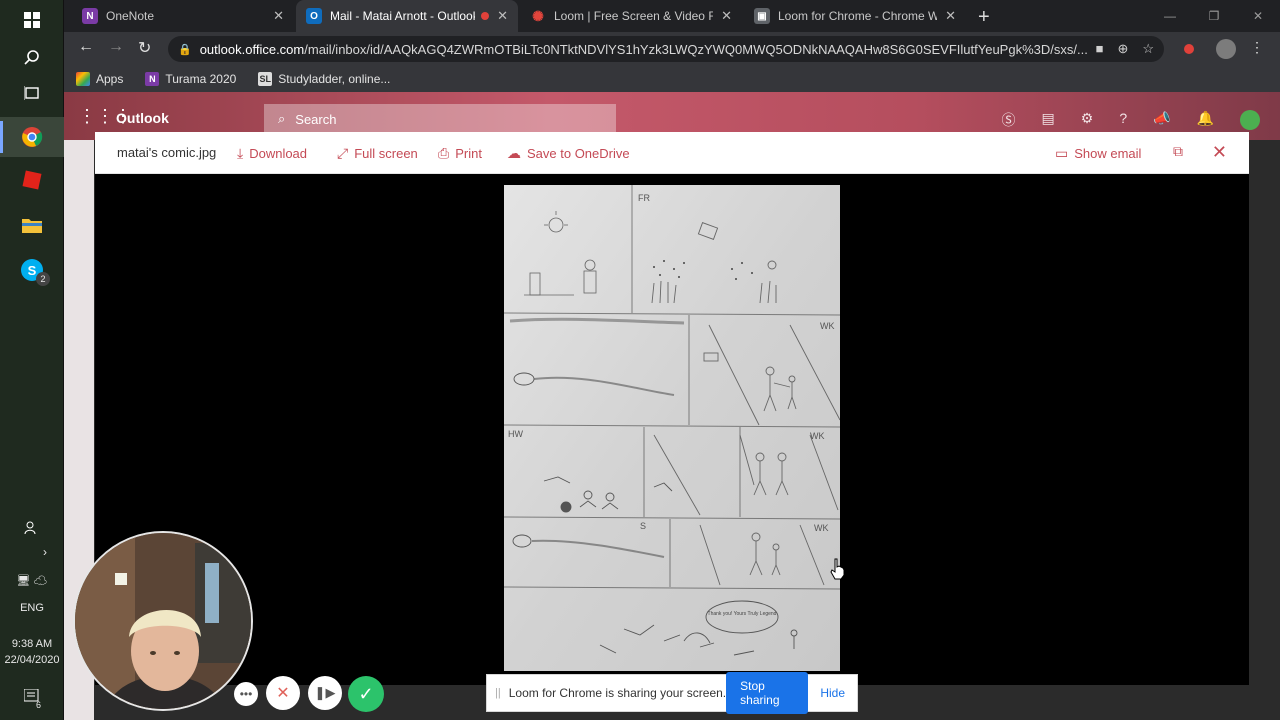  I want to click on full-screen-label: Full screen, so click(386, 153).